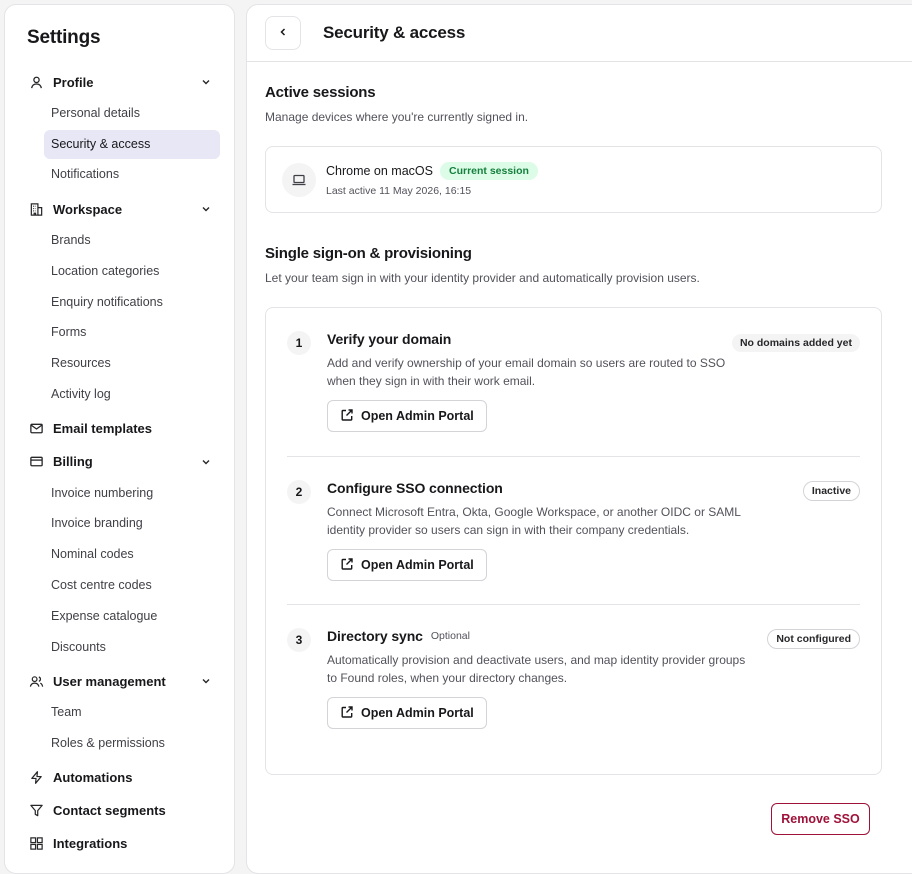 The height and width of the screenshot is (874, 912). I want to click on mail-icon, so click(36, 429).